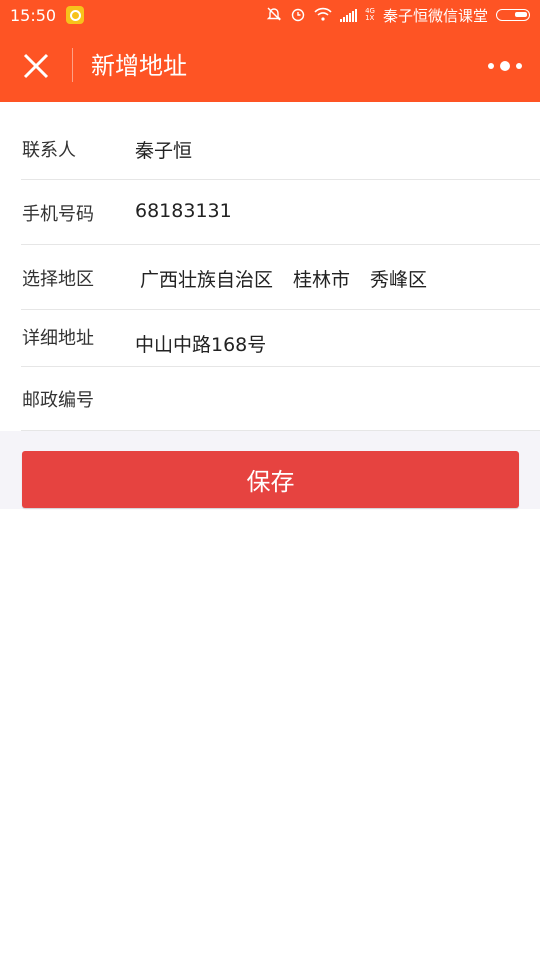  What do you see at coordinates (75, 15) in the screenshot?
I see `app-notification-icon` at bounding box center [75, 15].